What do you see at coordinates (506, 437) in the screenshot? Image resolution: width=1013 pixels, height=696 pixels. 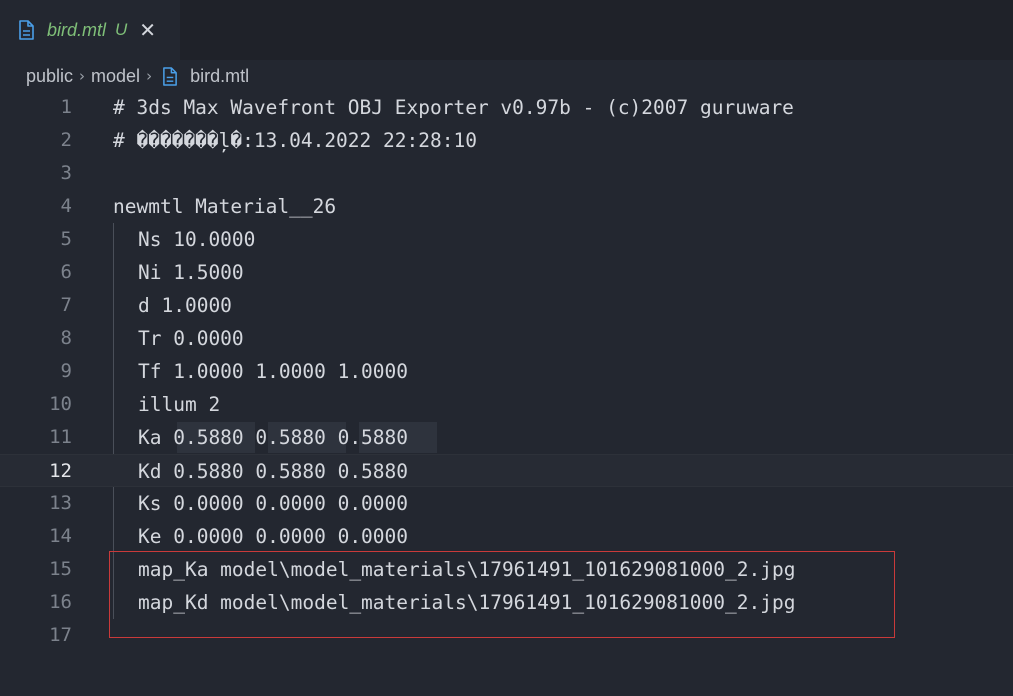 I see `code-line: 11 Ka 0.5880 0.5880 0.5880` at bounding box center [506, 437].